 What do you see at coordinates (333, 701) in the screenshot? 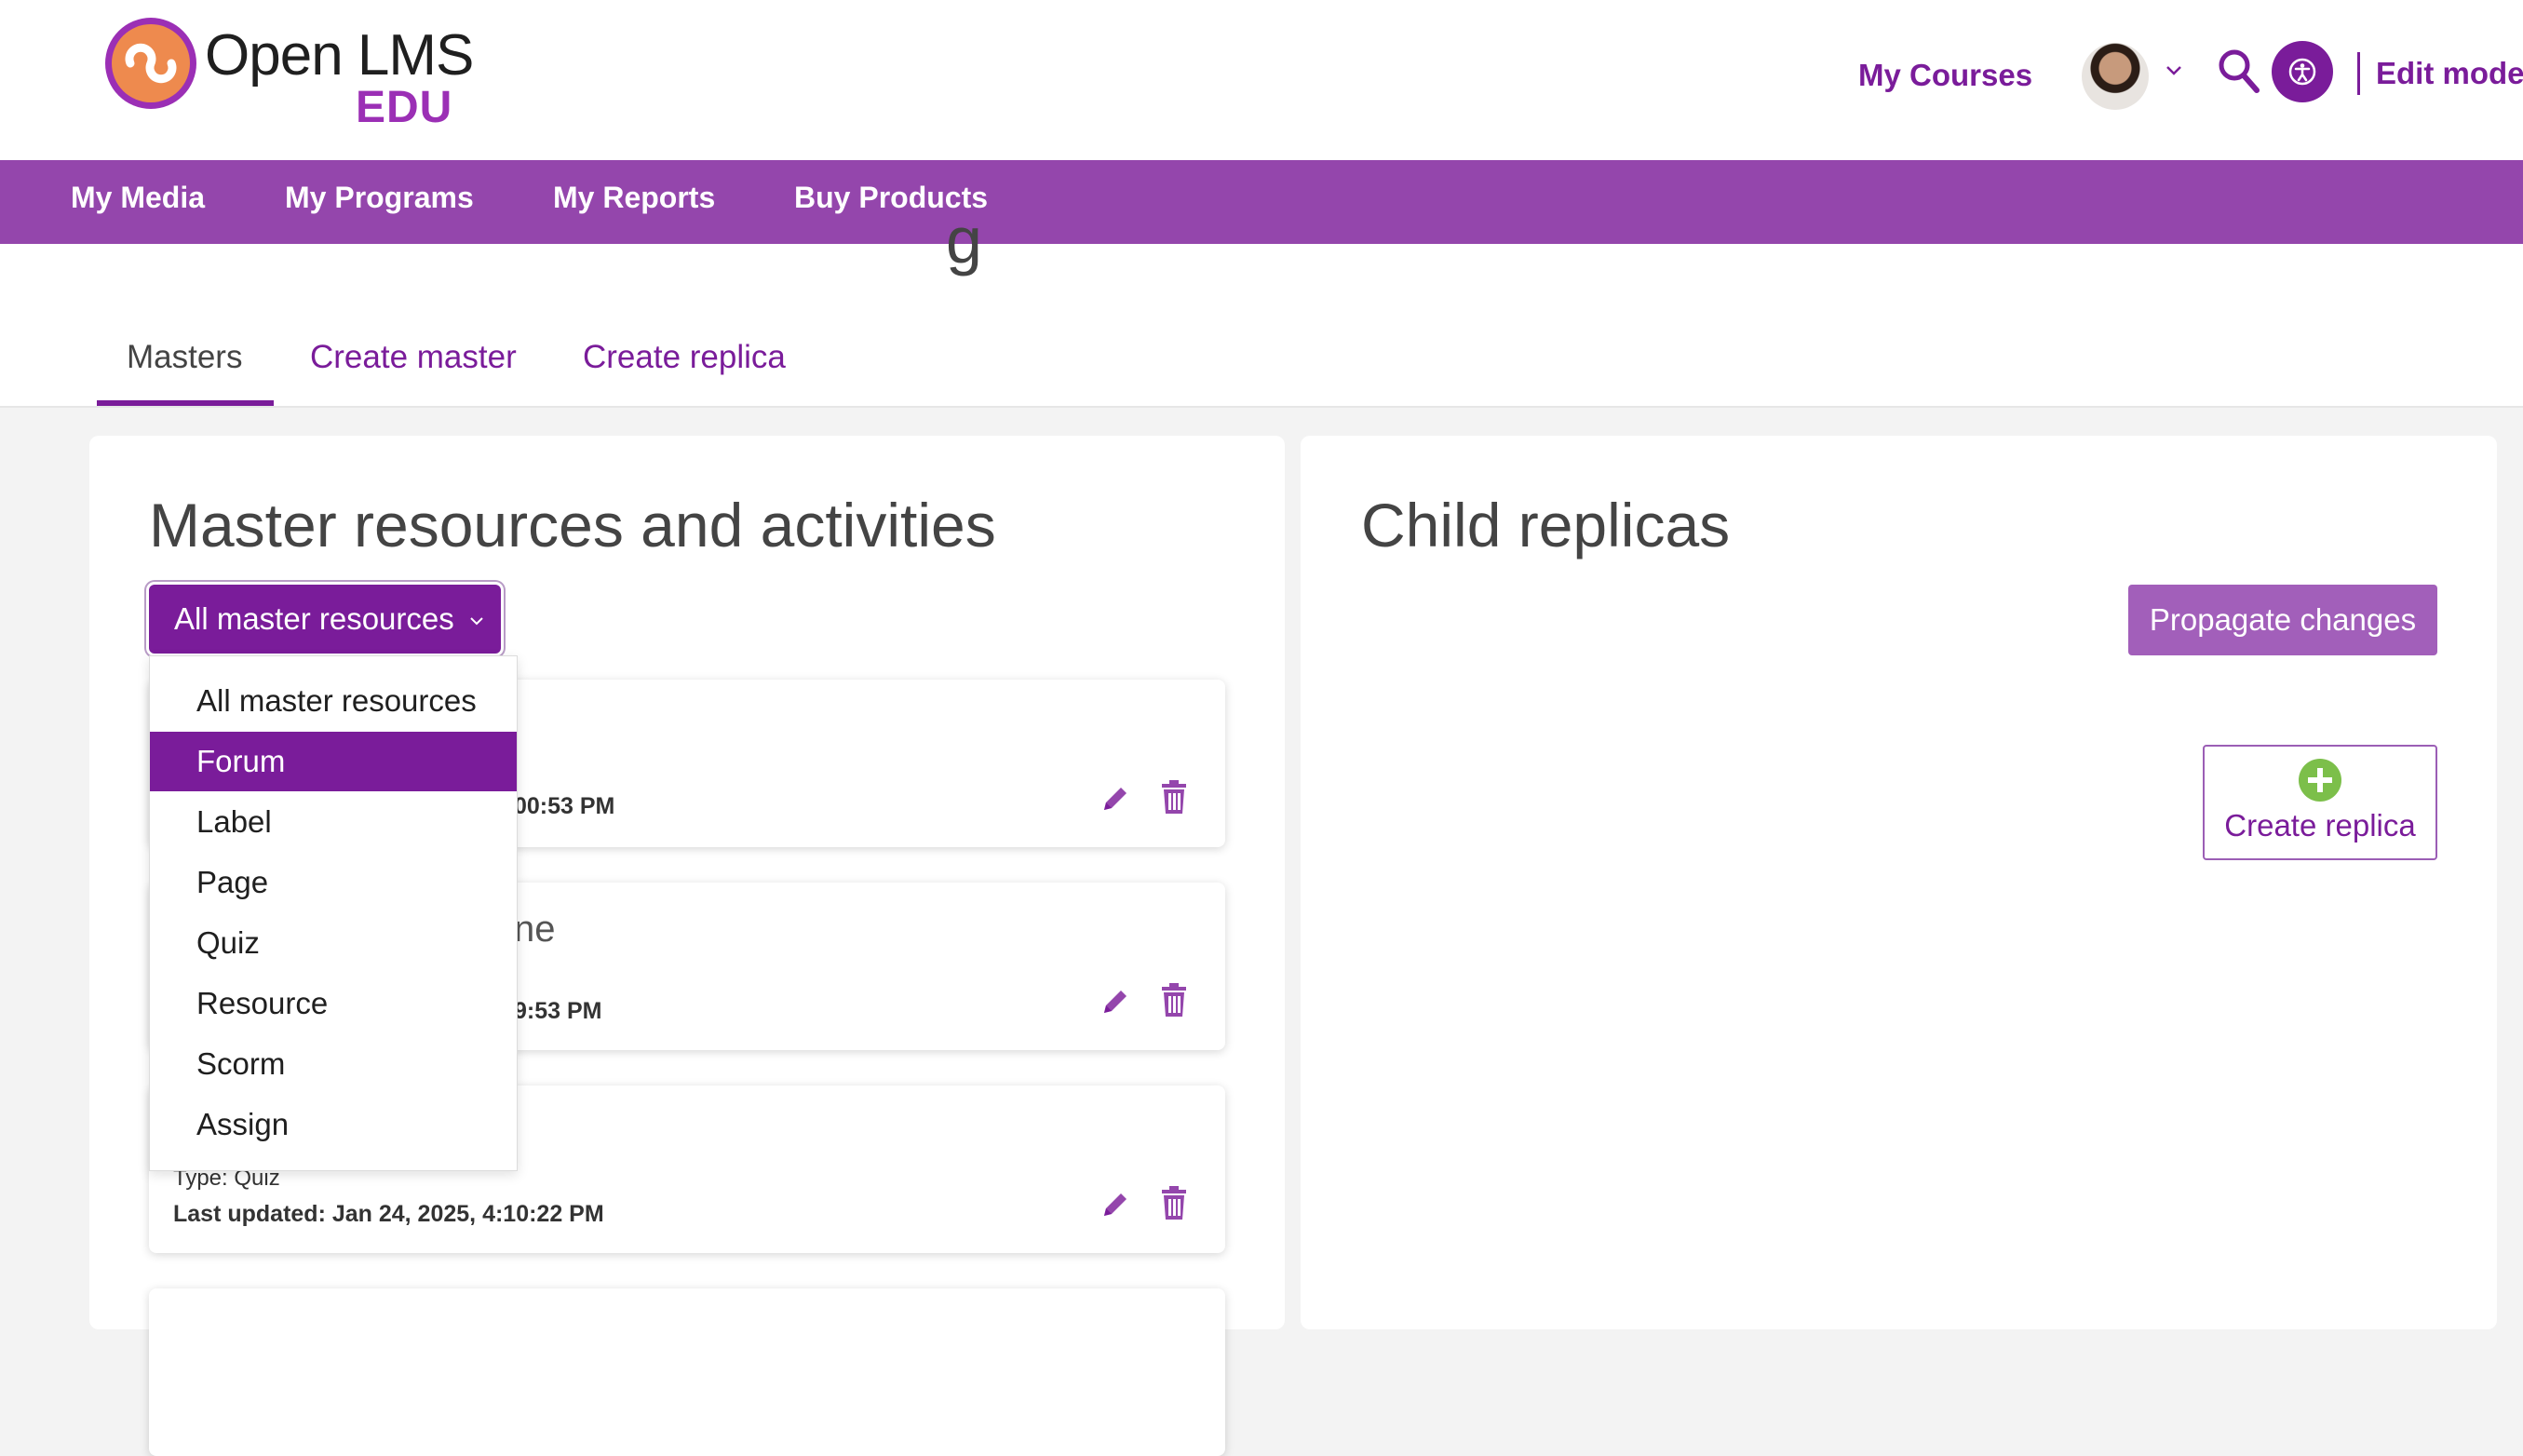
I see `filter-option-all: All master resources` at bounding box center [333, 701].